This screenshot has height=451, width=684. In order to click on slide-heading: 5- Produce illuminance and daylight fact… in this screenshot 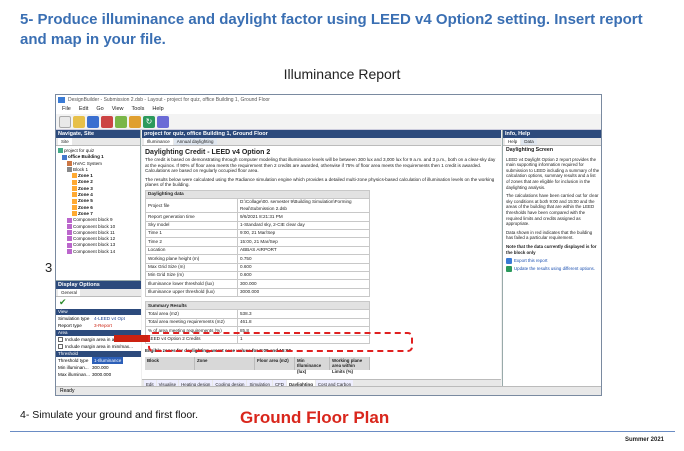, I will do `click(331, 29)`.